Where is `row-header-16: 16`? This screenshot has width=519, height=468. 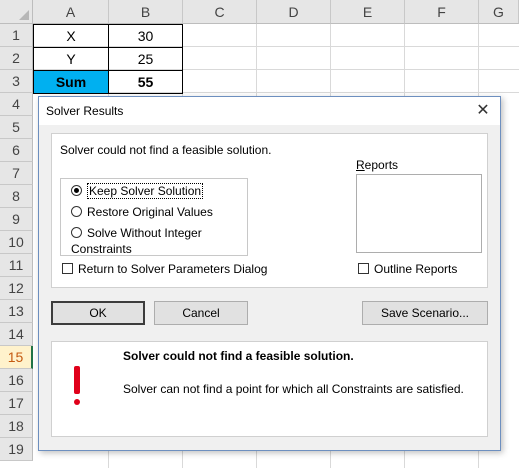 row-header-16: 16 is located at coordinates (16, 380).